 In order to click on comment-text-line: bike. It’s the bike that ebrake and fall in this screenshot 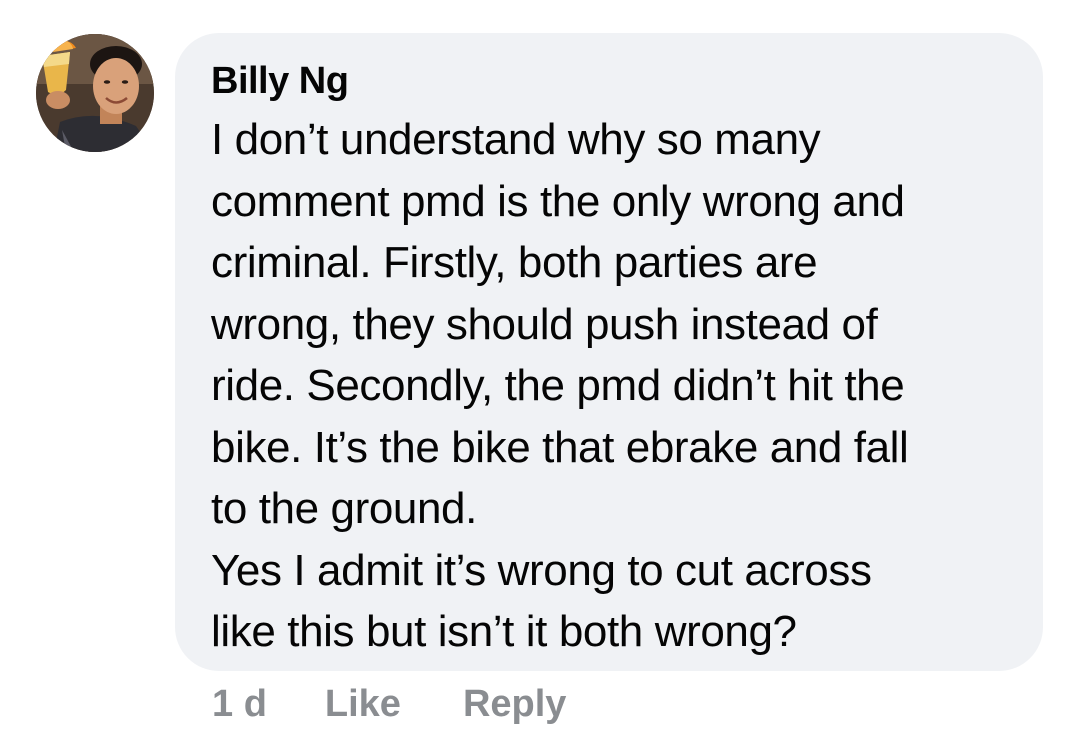, I will do `click(560, 447)`.